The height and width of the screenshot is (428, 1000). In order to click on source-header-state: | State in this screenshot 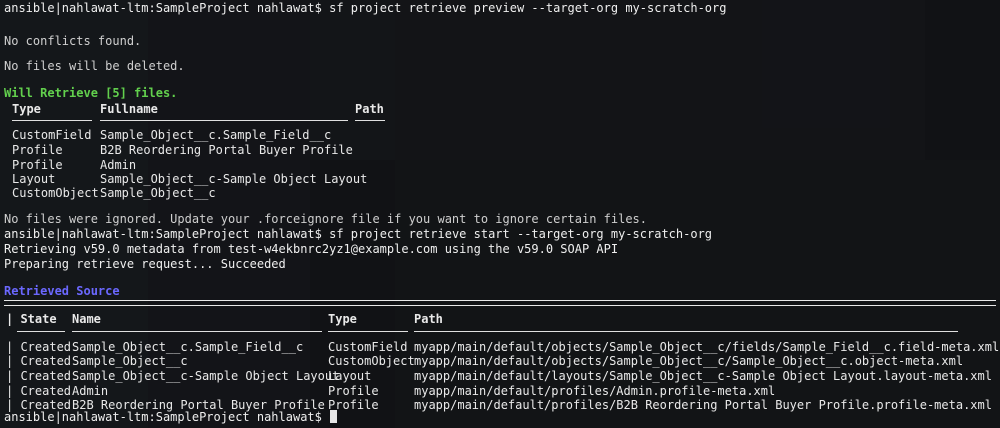, I will do `click(31, 319)`.